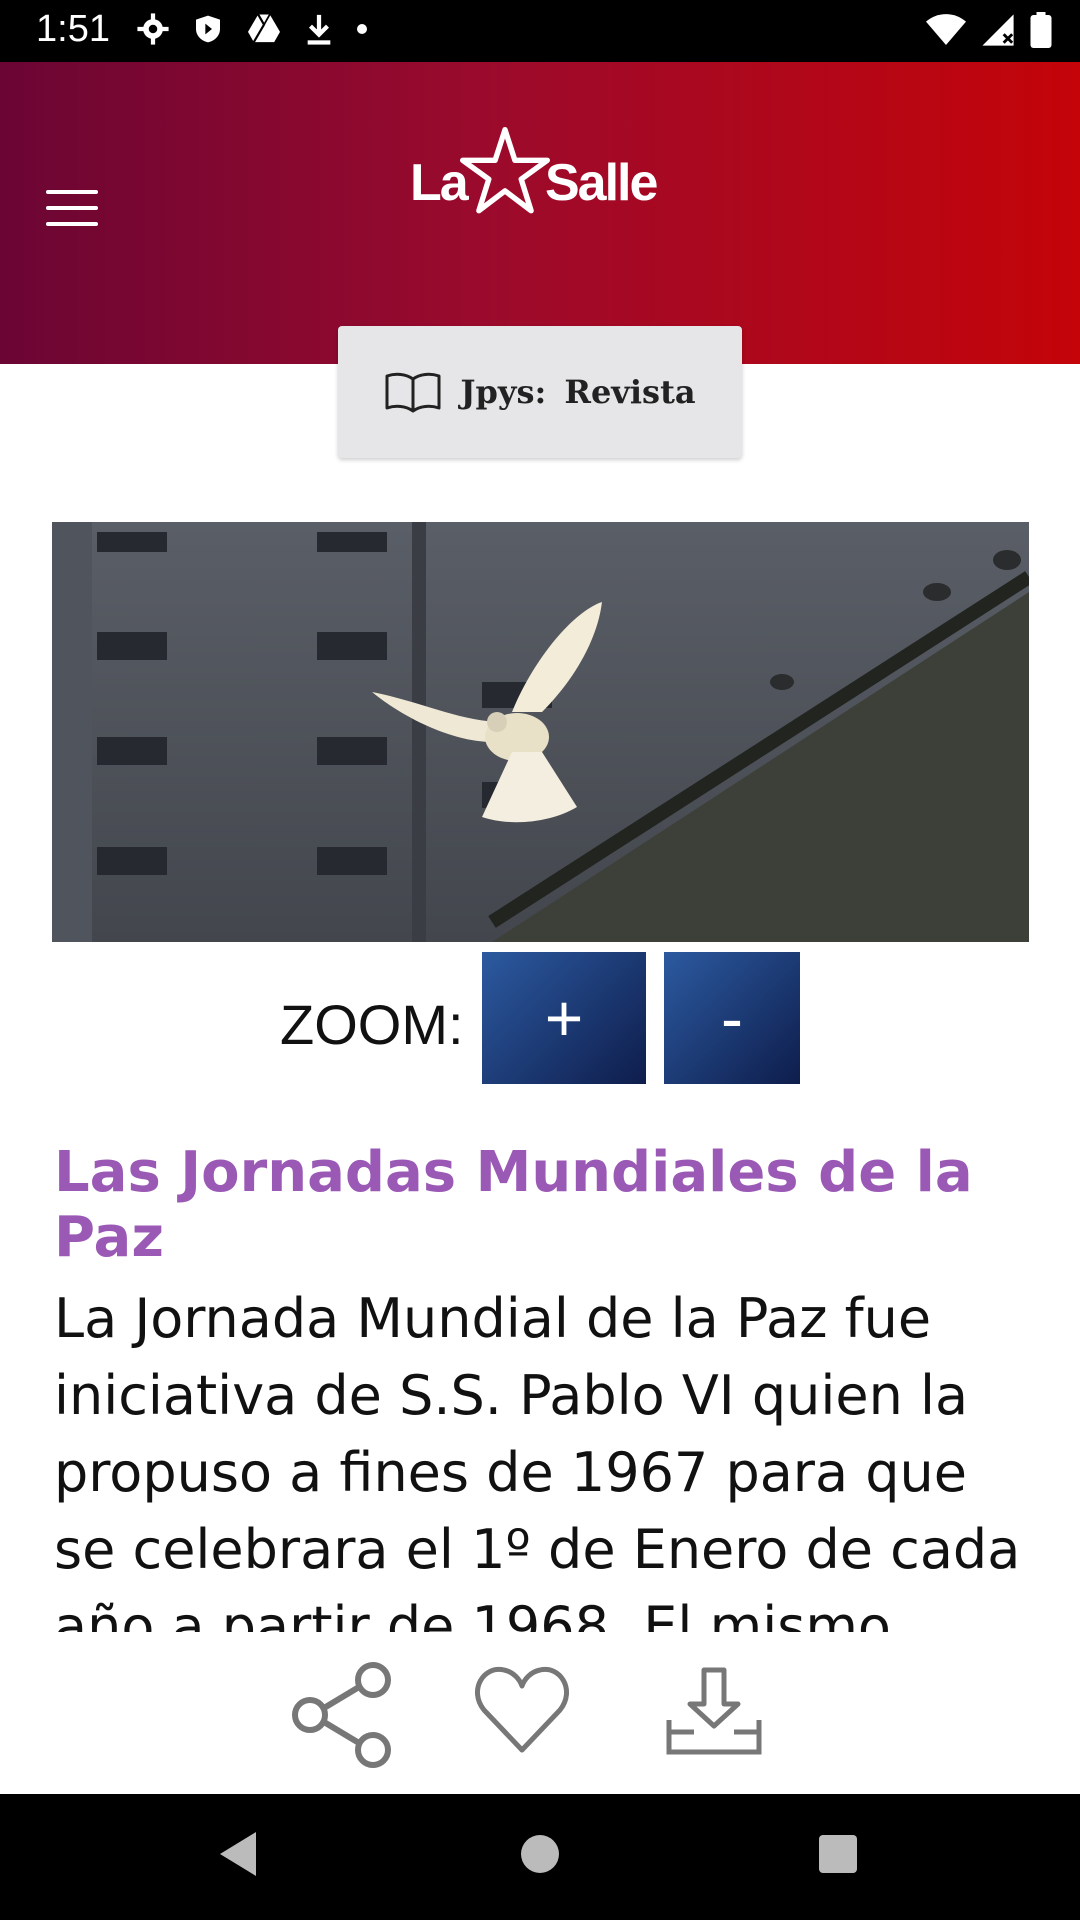 The width and height of the screenshot is (1080, 1920). I want to click on la-salle-logo: La Salle, so click(542, 172).